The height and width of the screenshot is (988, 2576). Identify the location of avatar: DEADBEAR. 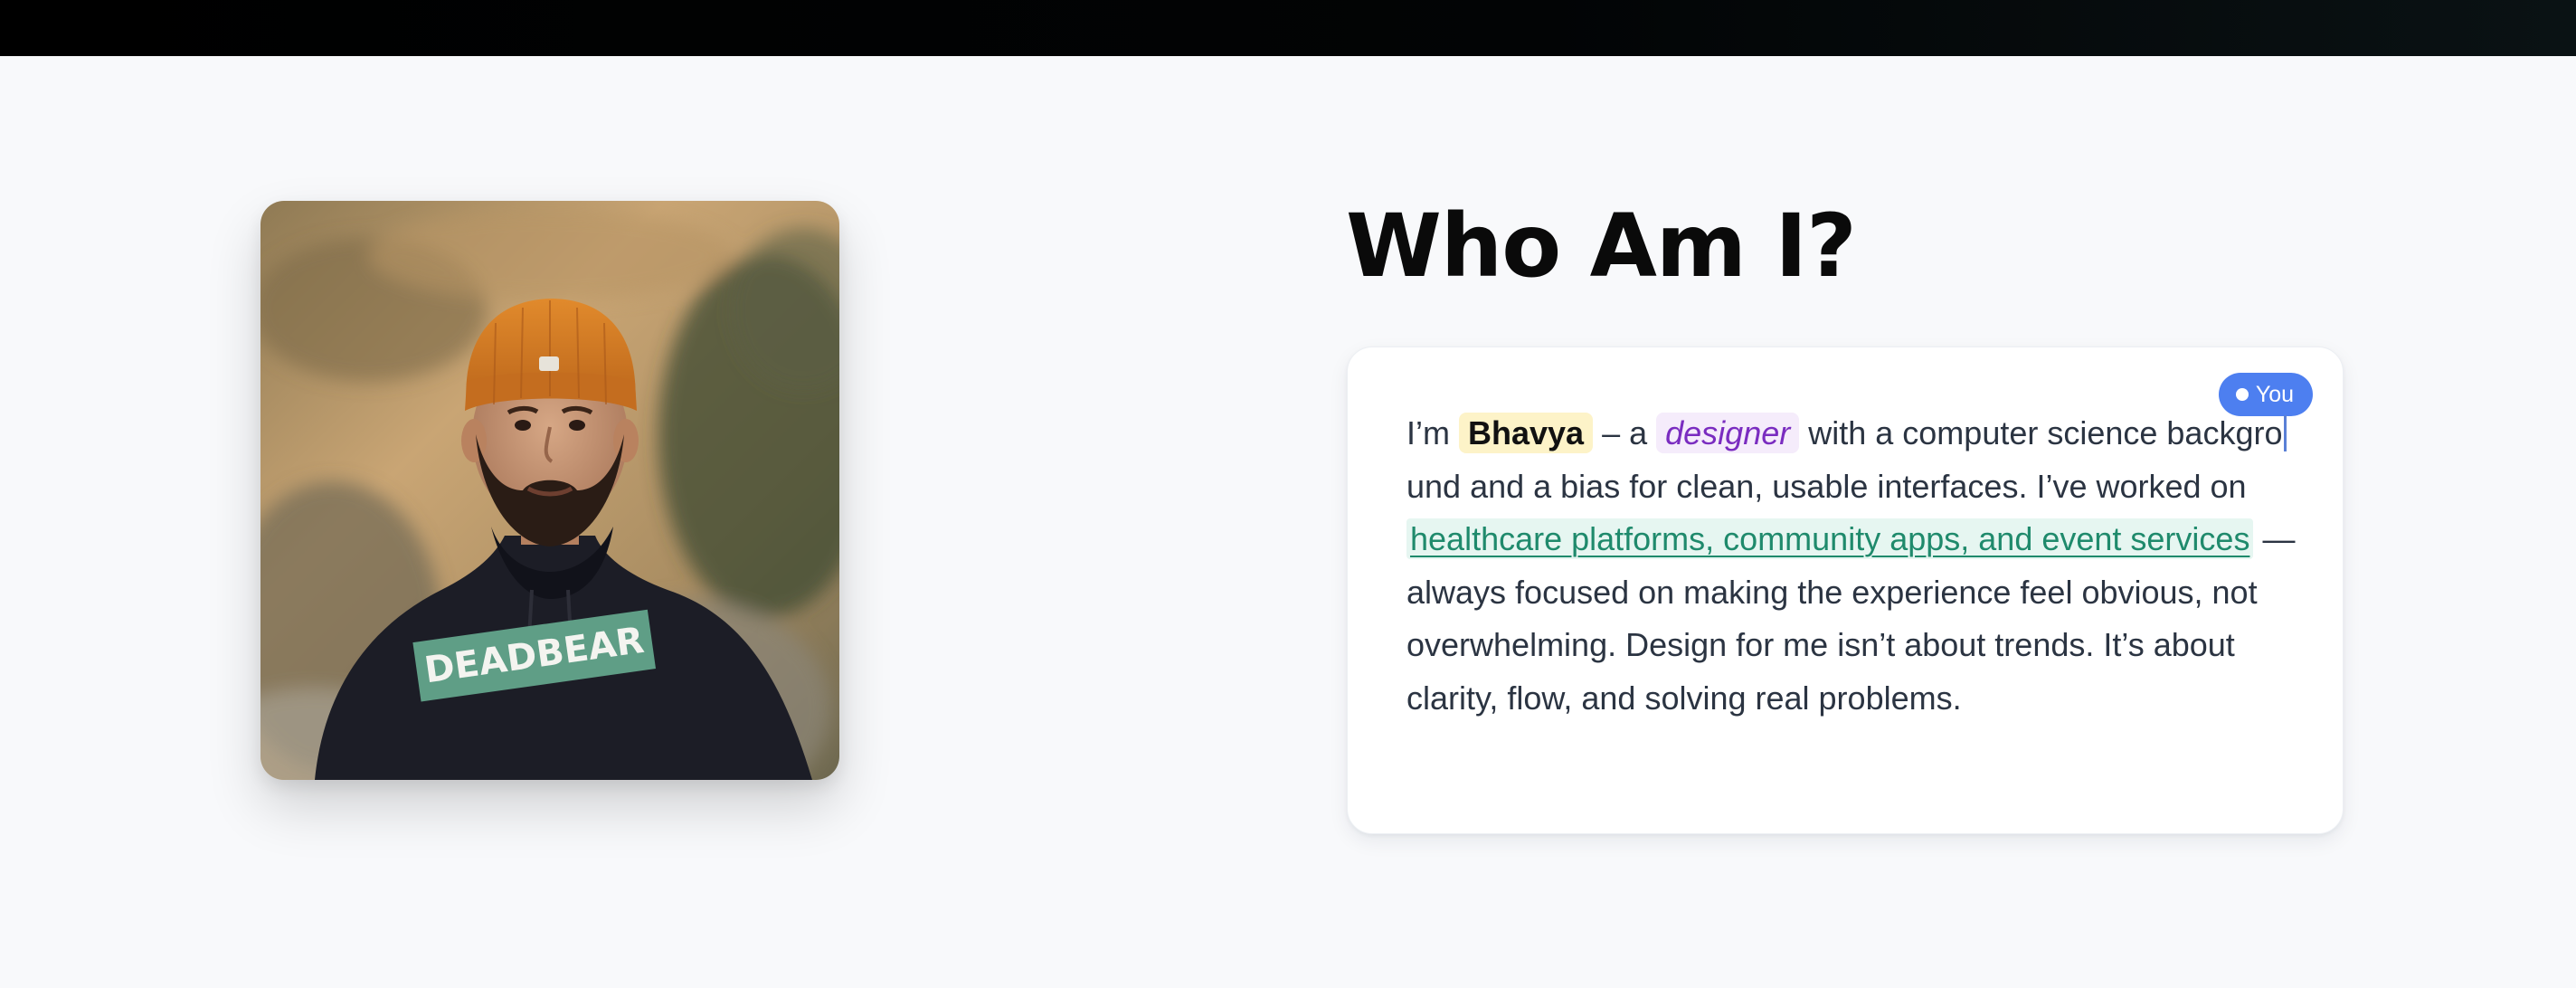
(550, 490).